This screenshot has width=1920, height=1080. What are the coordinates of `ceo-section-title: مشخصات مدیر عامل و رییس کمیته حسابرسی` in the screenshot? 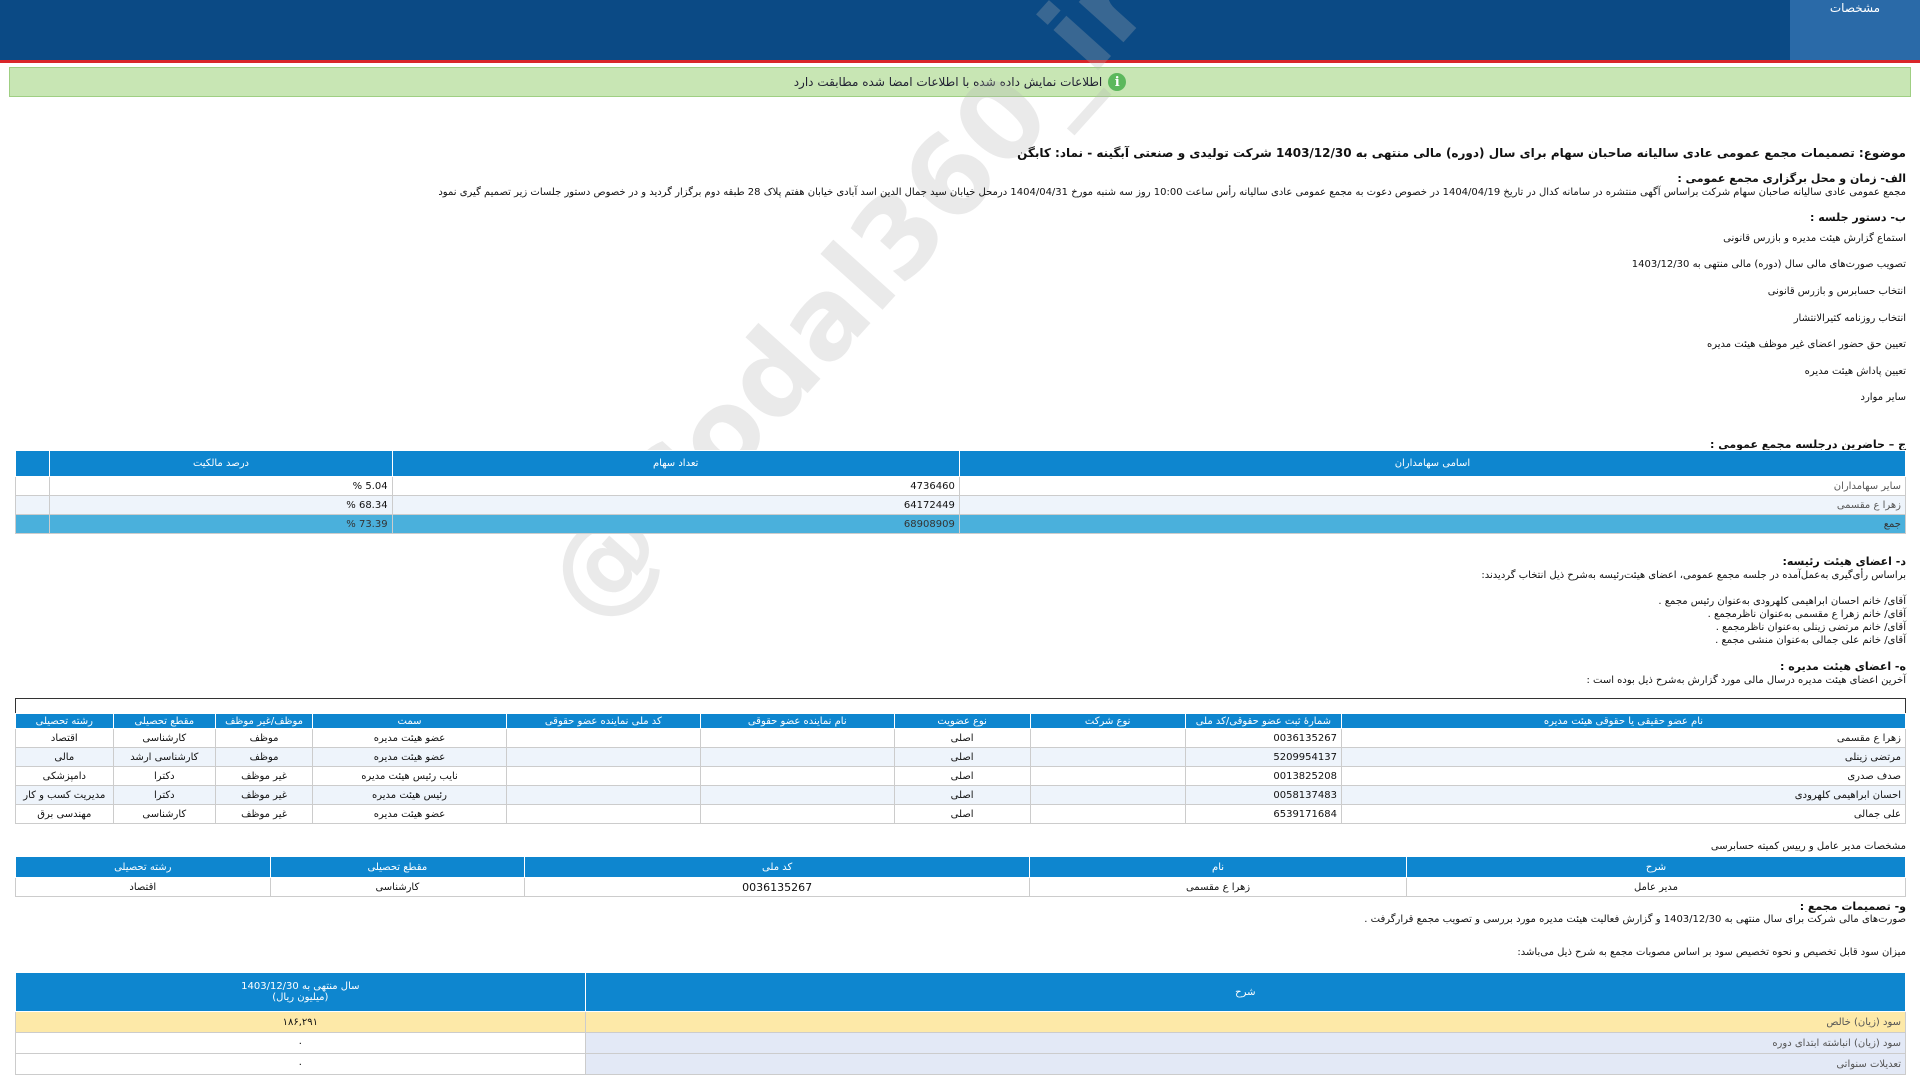 It's located at (1808, 846).